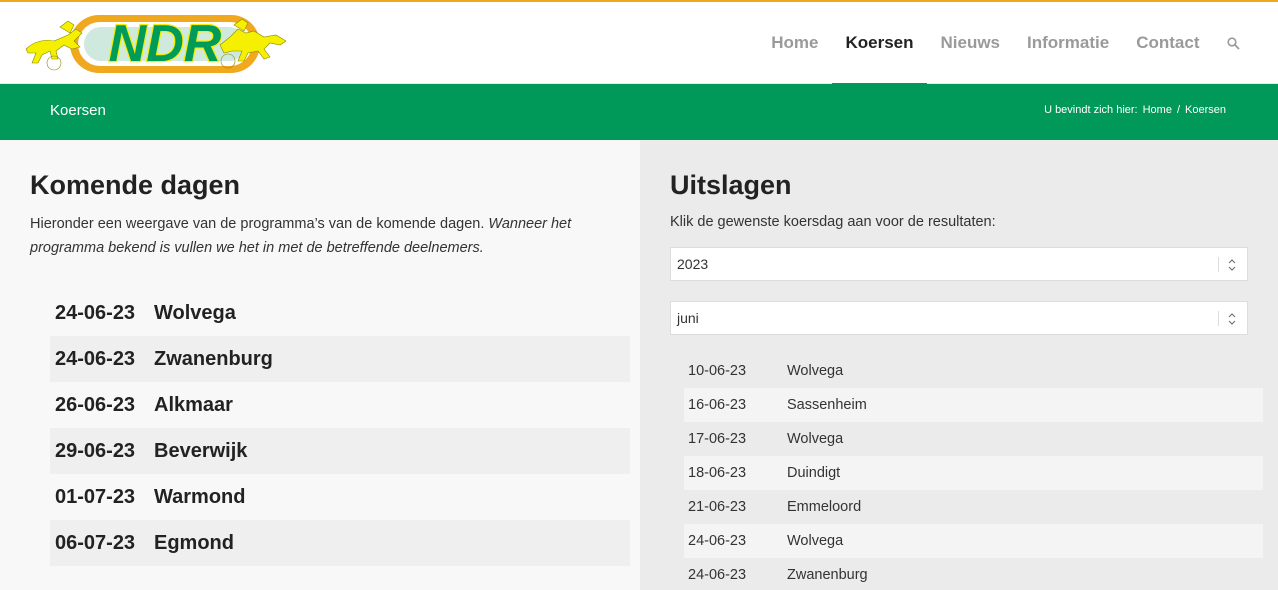  What do you see at coordinates (827, 575) in the screenshot?
I see `result-place: Zwanenburg` at bounding box center [827, 575].